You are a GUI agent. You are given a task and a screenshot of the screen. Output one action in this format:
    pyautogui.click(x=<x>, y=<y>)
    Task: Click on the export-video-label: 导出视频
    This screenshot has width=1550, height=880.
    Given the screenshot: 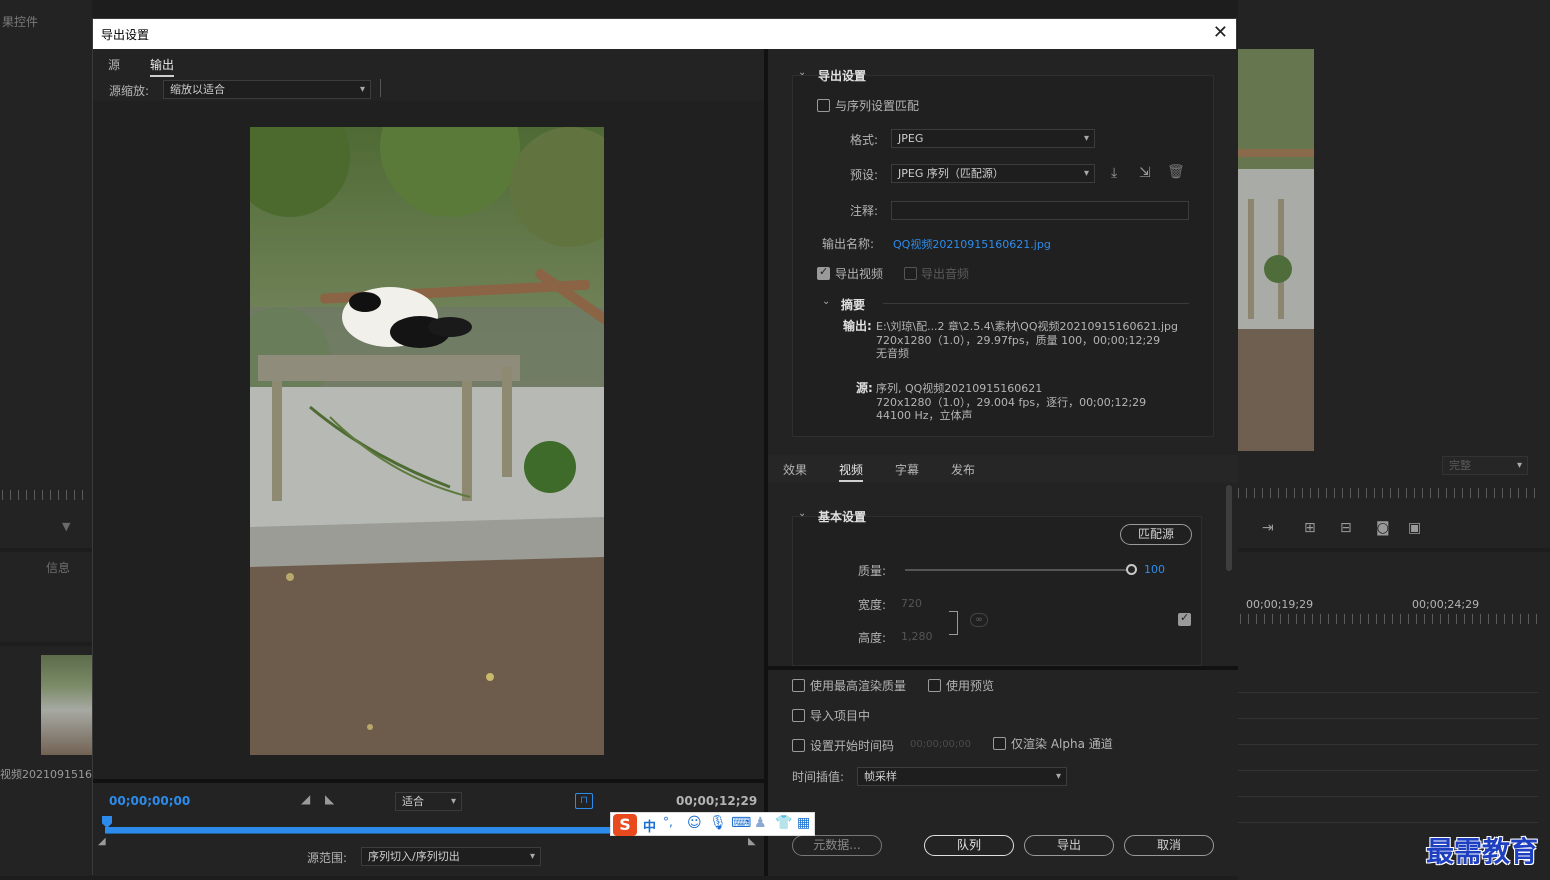 What is the action you would take?
    pyautogui.click(x=859, y=274)
    